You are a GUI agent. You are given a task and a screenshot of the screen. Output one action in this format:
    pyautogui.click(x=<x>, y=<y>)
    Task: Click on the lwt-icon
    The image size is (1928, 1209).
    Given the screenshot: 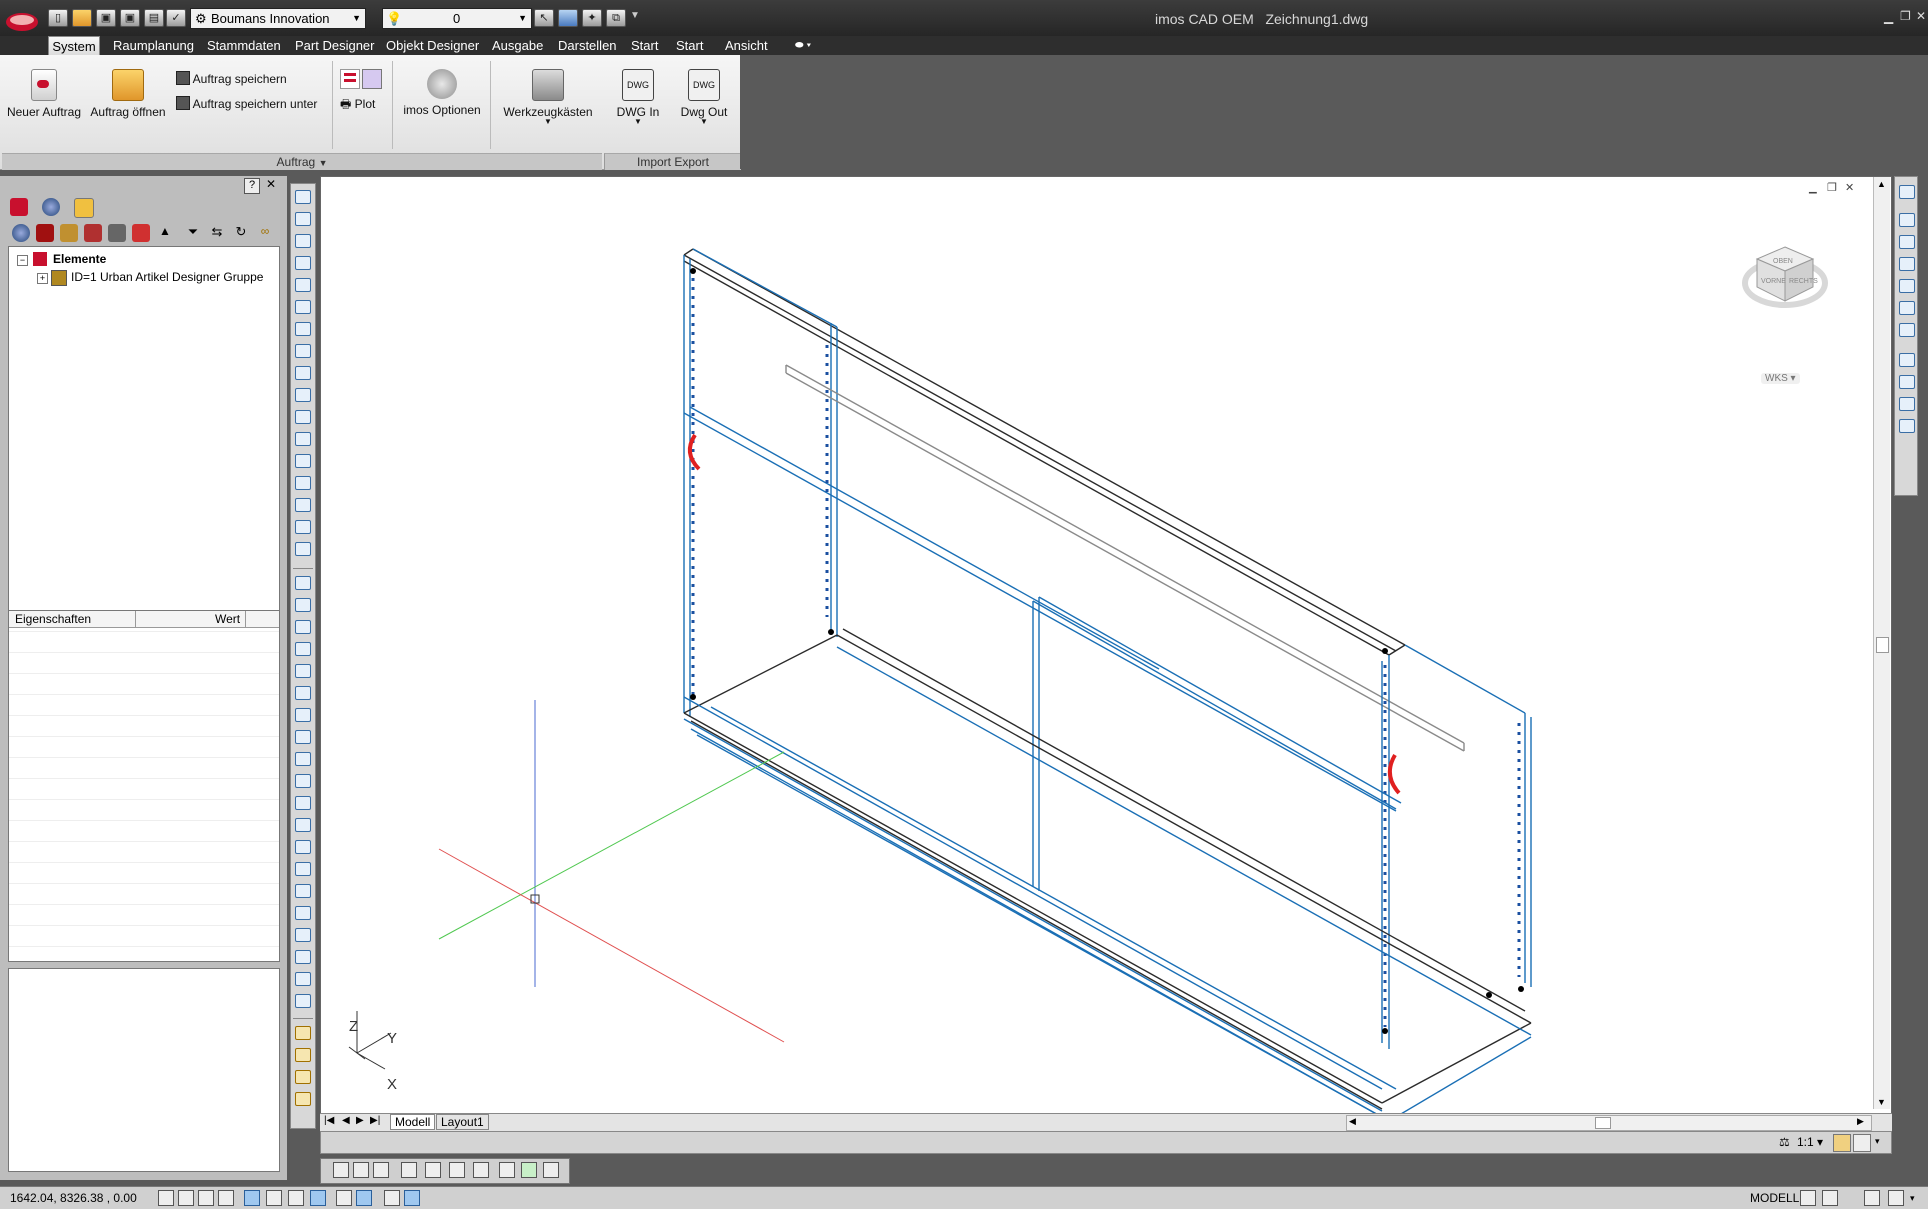 What is the action you would take?
    pyautogui.click(x=344, y=1198)
    